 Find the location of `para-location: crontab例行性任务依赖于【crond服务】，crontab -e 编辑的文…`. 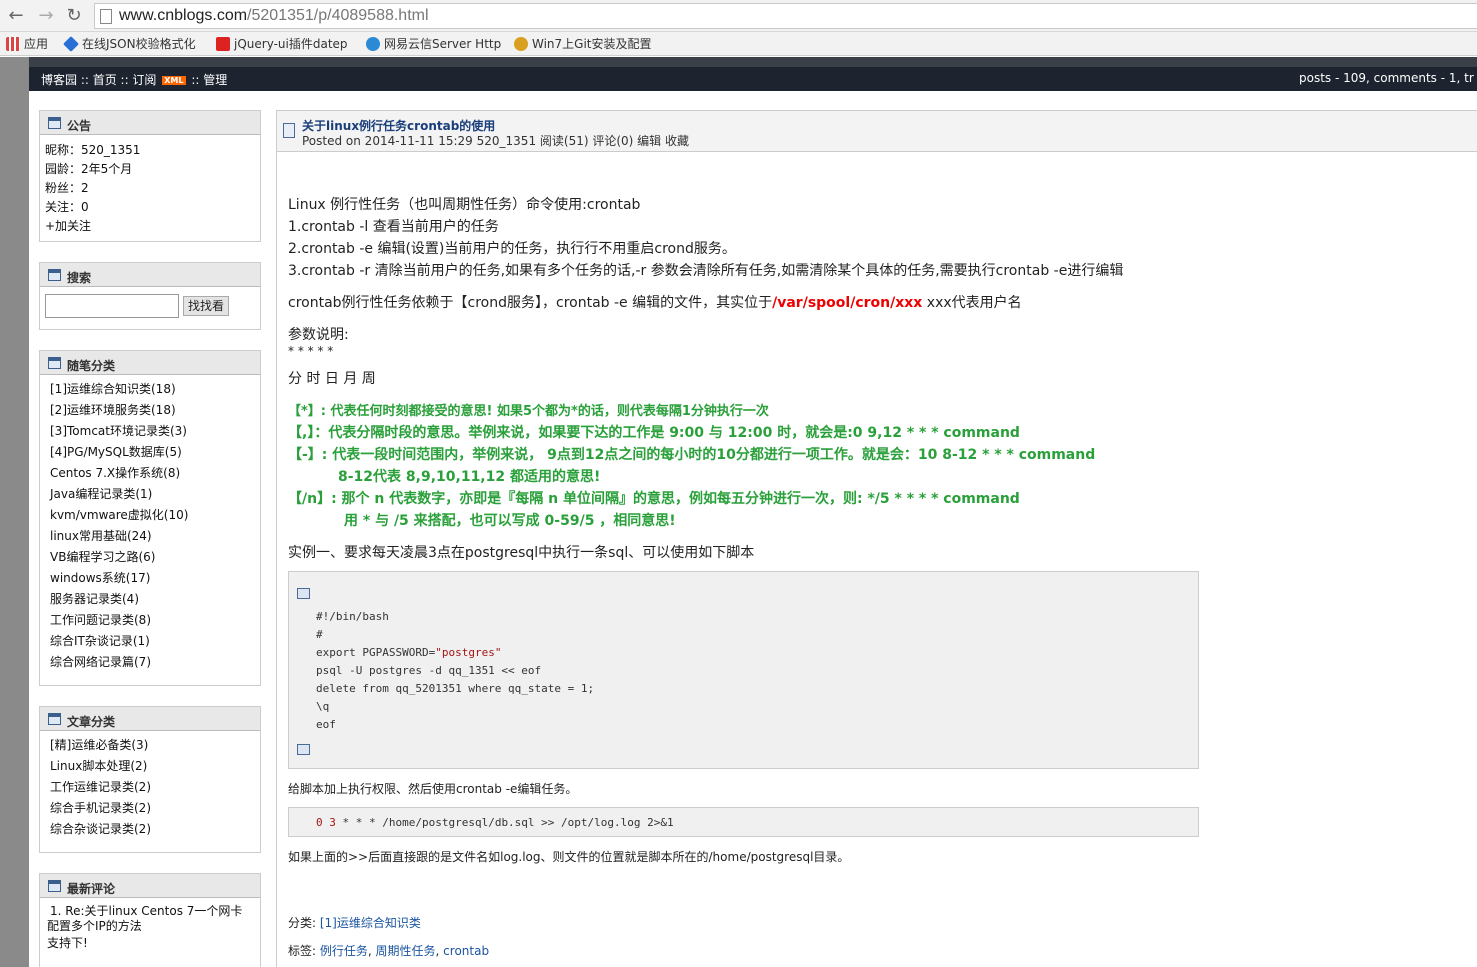

para-location: crontab例行性任务依赖于【crond服务】，crontab -e 编辑的文… is located at coordinates (655, 303).